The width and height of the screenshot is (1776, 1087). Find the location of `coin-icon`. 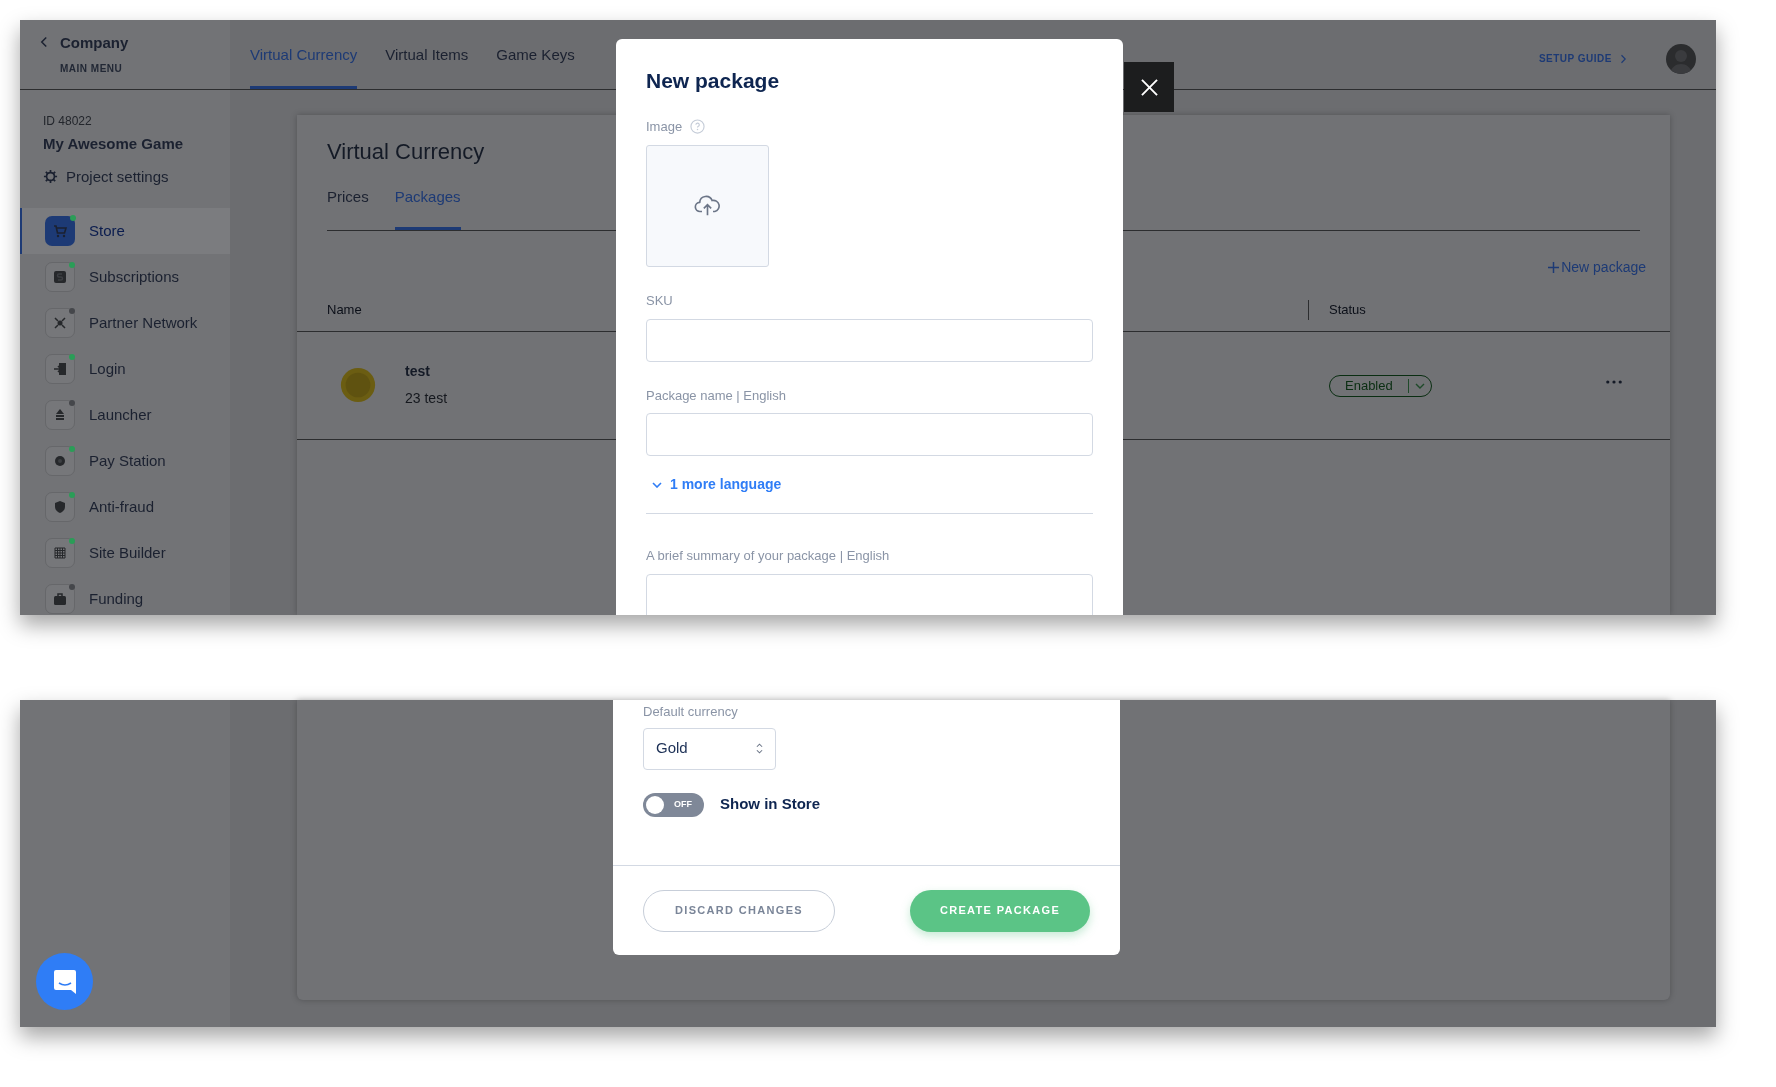

coin-icon is located at coordinates (358, 385).